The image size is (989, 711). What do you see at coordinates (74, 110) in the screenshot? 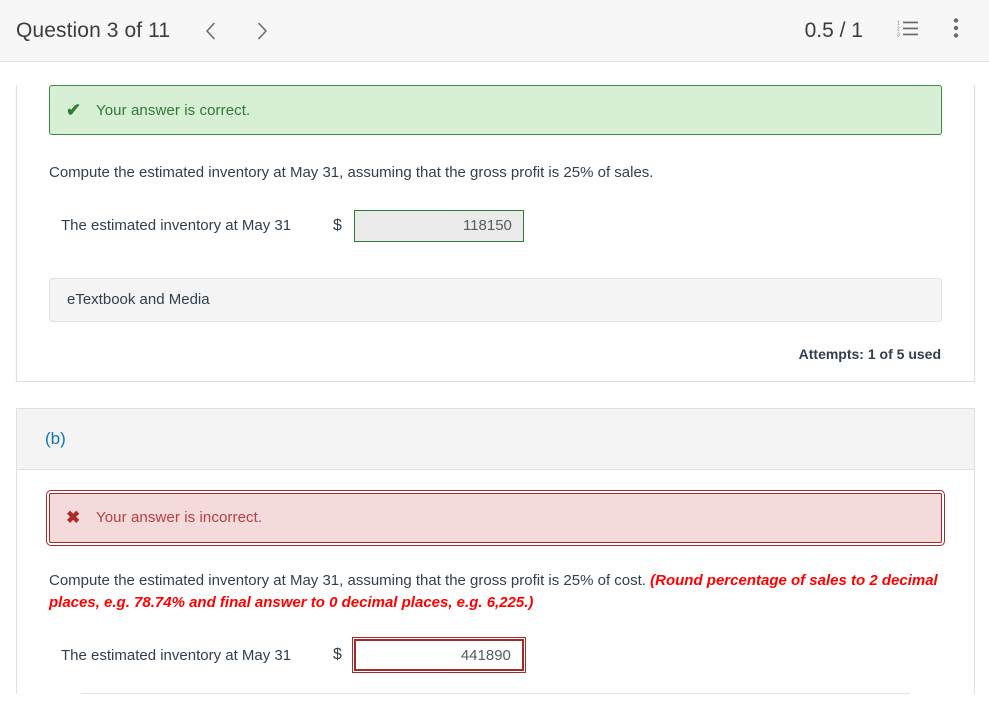
I see `check-icon: ✔` at bounding box center [74, 110].